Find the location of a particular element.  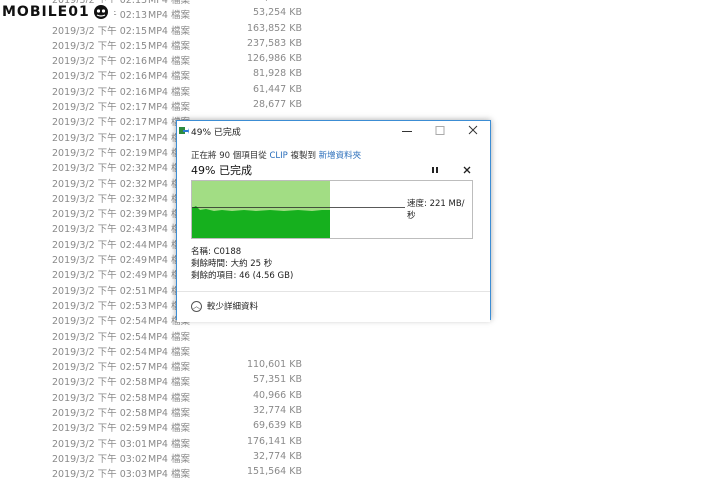

source-folder-link: CLIP is located at coordinates (278, 156).